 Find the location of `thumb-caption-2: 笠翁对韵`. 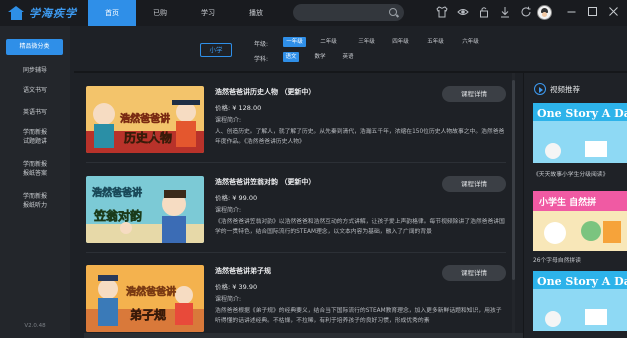

thumb-caption-2: 笠翁对韵 is located at coordinates (117, 215).